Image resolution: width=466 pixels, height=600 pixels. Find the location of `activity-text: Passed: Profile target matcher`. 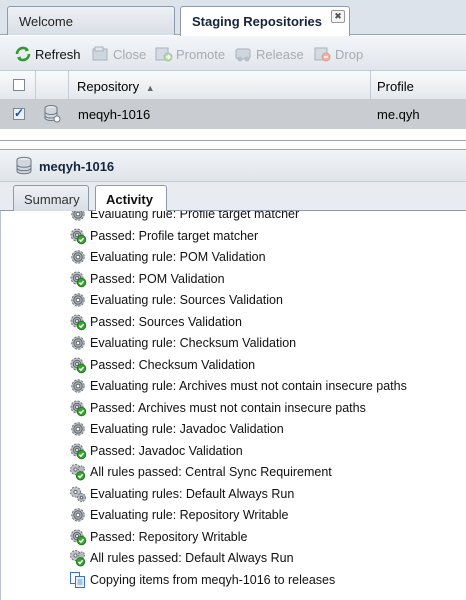

activity-text: Passed: Profile target matcher is located at coordinates (174, 235).